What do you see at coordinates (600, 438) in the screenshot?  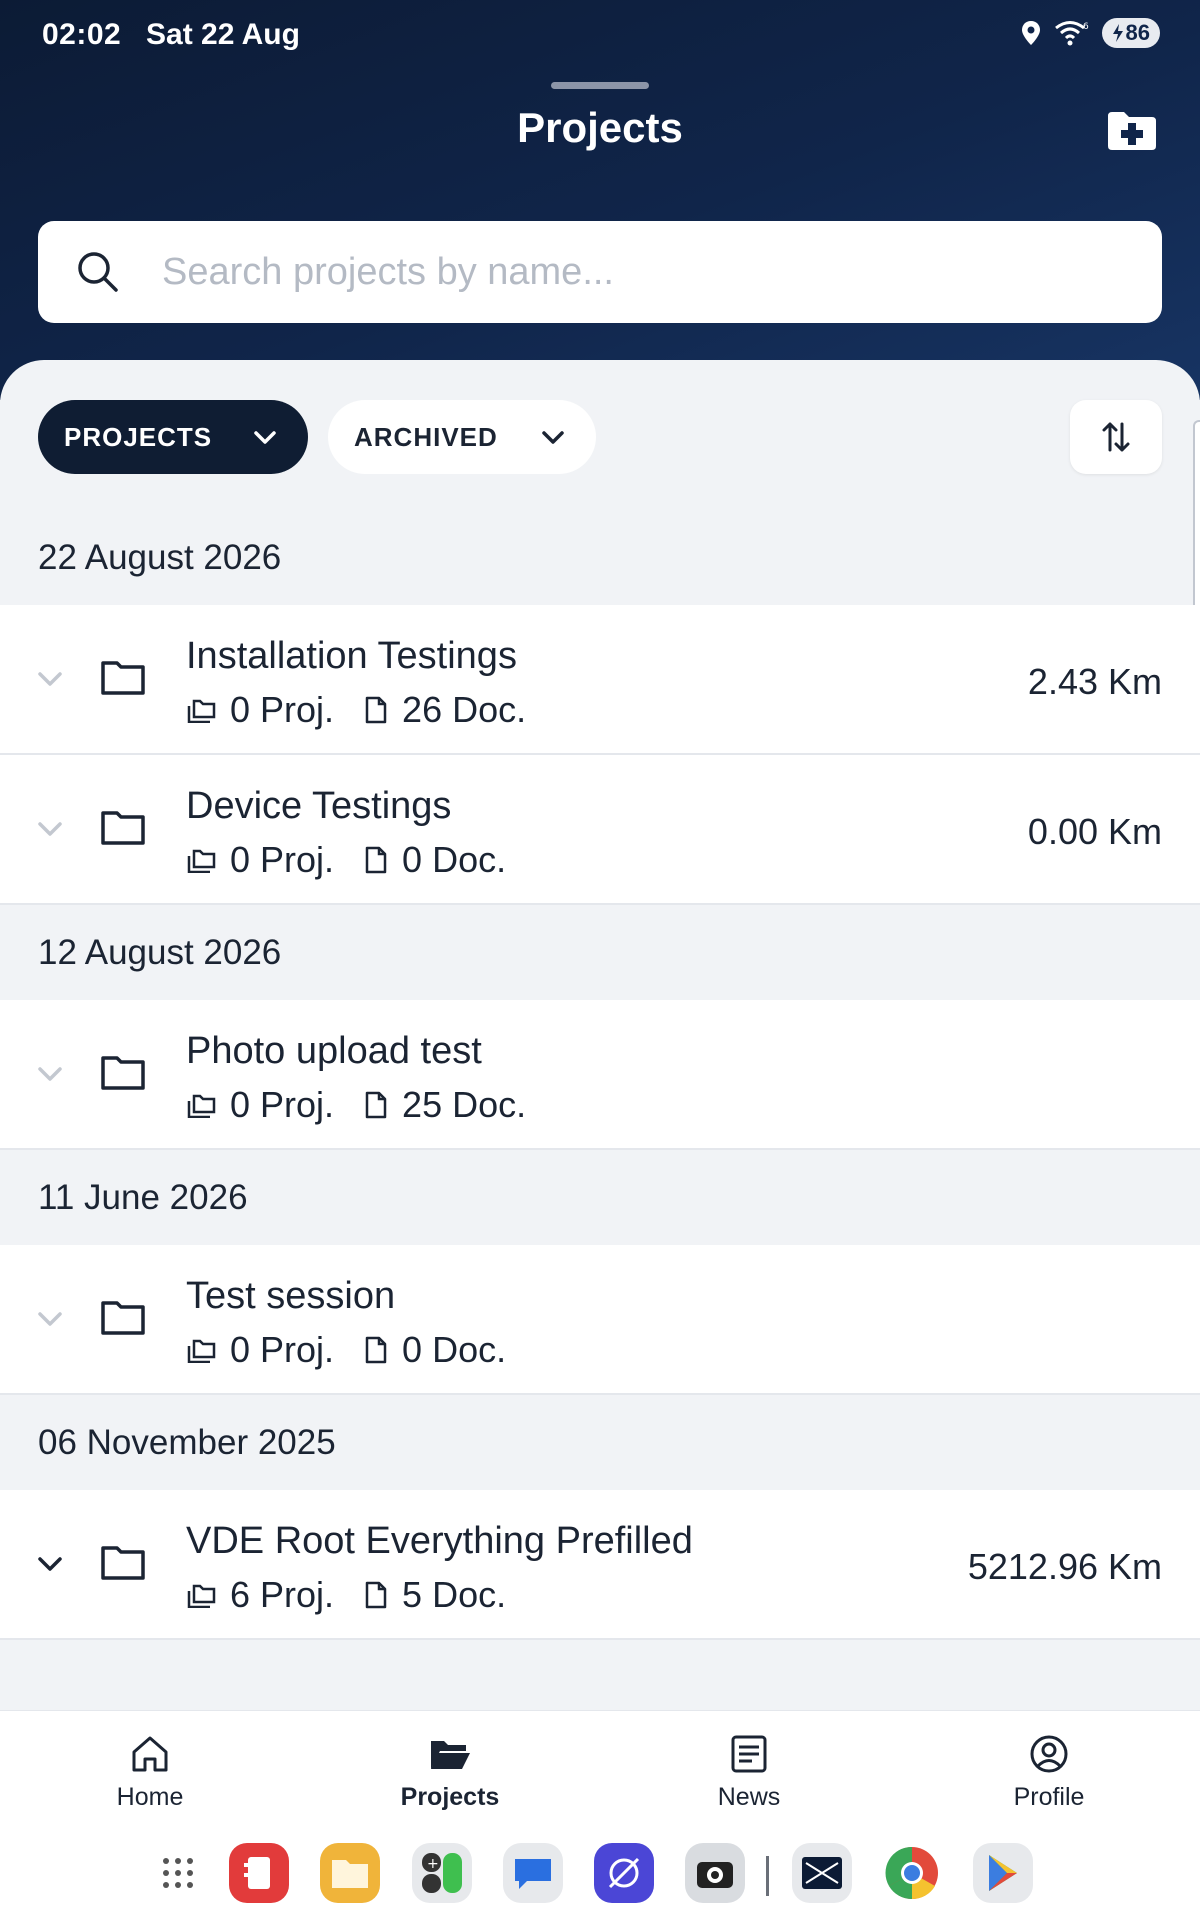 I see `filter-bar: PROJECTS ARCHIVED` at bounding box center [600, 438].